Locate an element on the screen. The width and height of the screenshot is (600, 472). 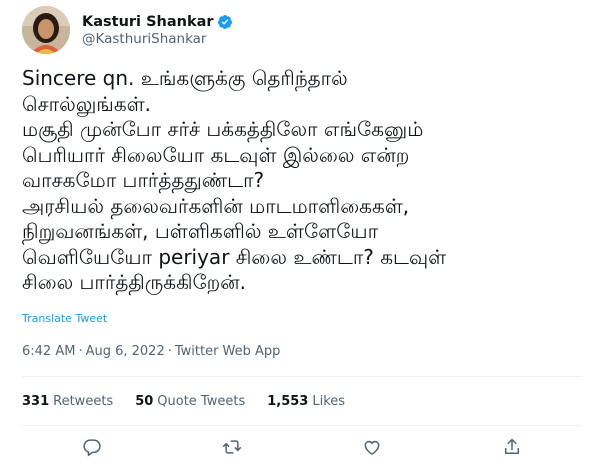
author-handle: @KasthuriShankar is located at coordinates (157, 39).